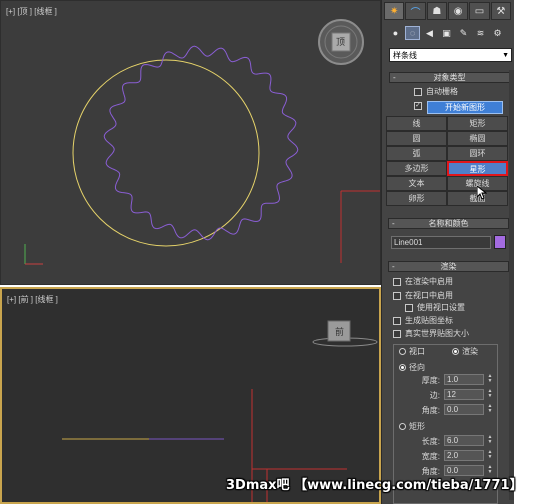 Image resolution: width=536 pixels, height=504 pixels. I want to click on star-shape, so click(201, 143).